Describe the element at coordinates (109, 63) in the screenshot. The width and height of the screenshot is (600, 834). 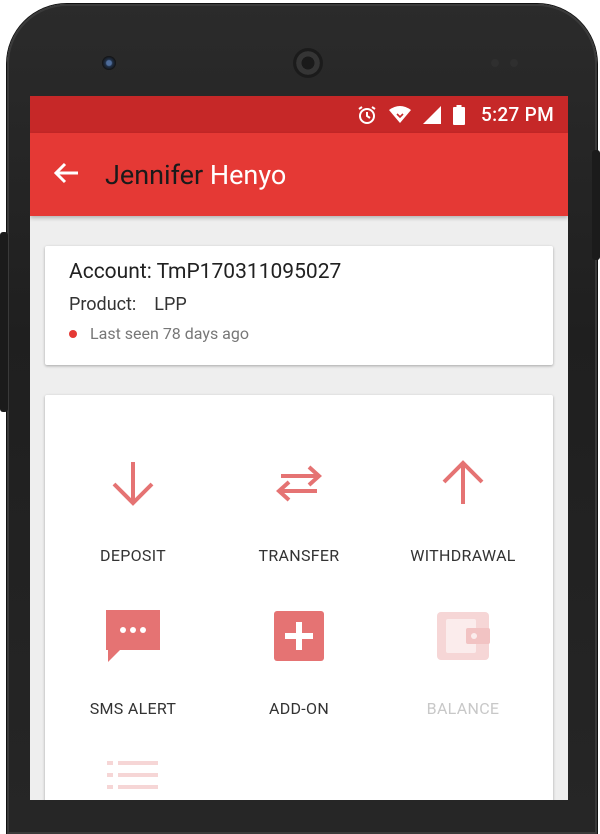
I see `front-camera` at that location.